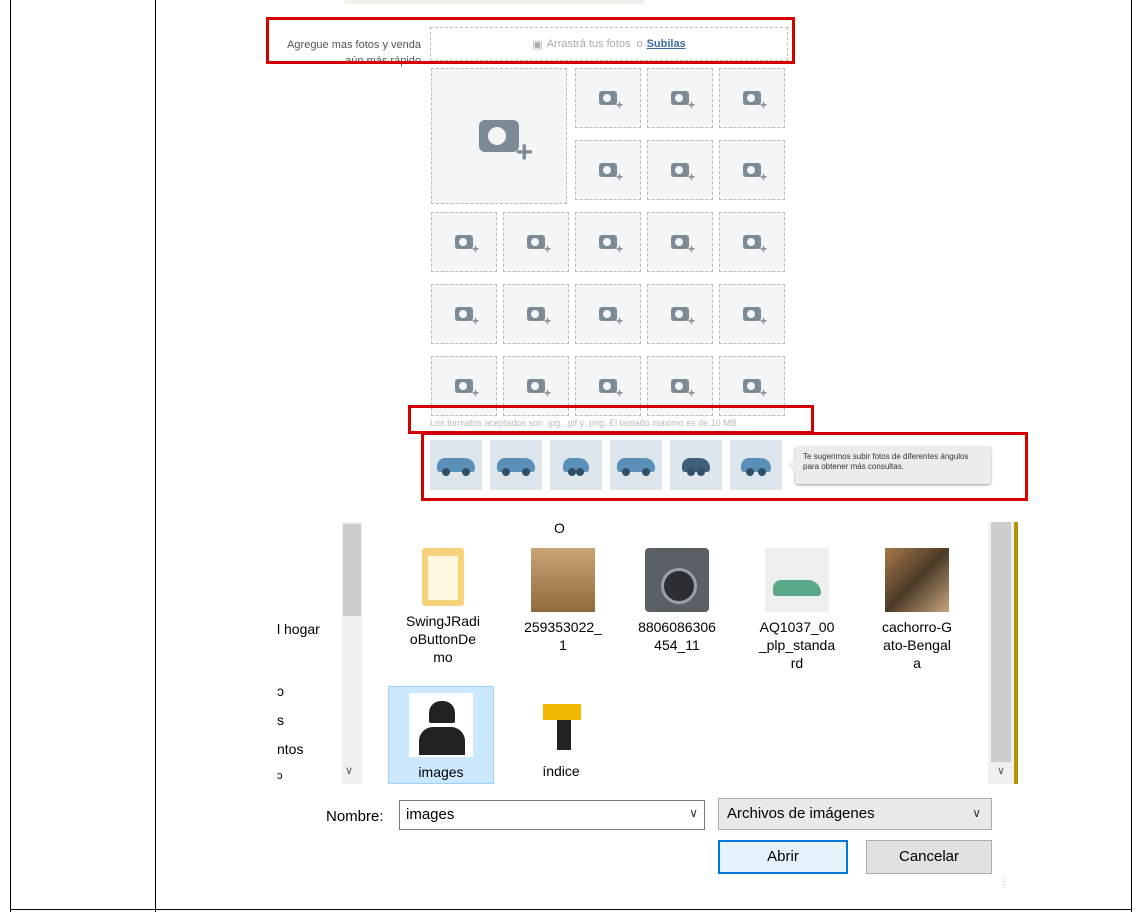 The height and width of the screenshot is (912, 1142). Describe the element at coordinates (349, 770) in the screenshot. I see `nav-scroll-down-arrow: ∨` at that location.